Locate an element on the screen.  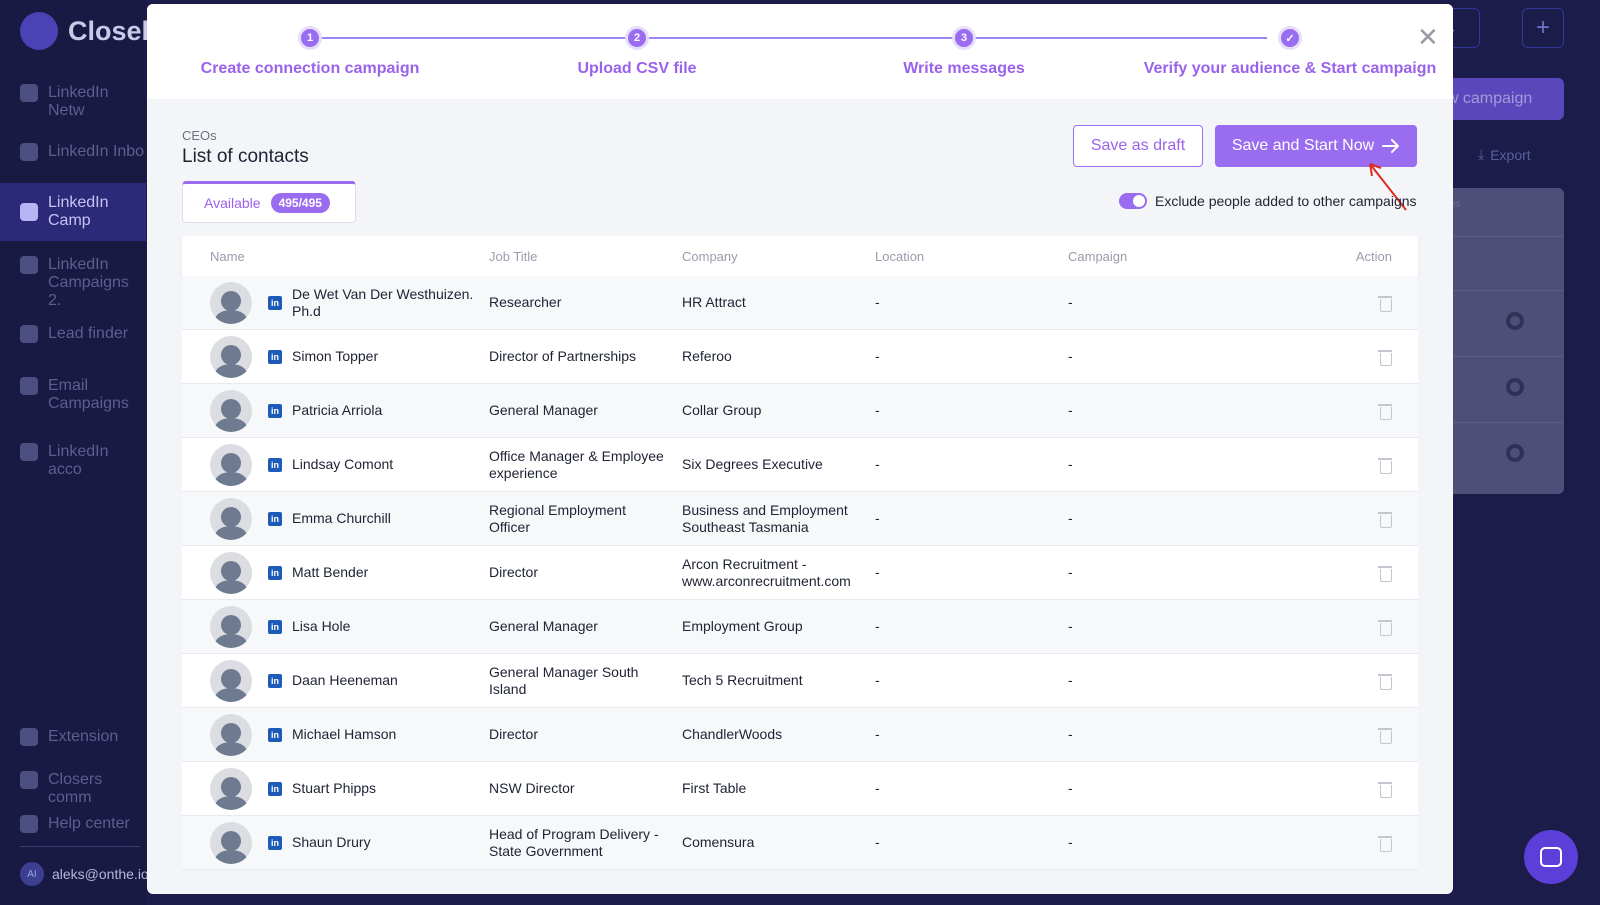
sidebar-item-linkedin-network: LinkedIn Netw is located at coordinates (73, 102).